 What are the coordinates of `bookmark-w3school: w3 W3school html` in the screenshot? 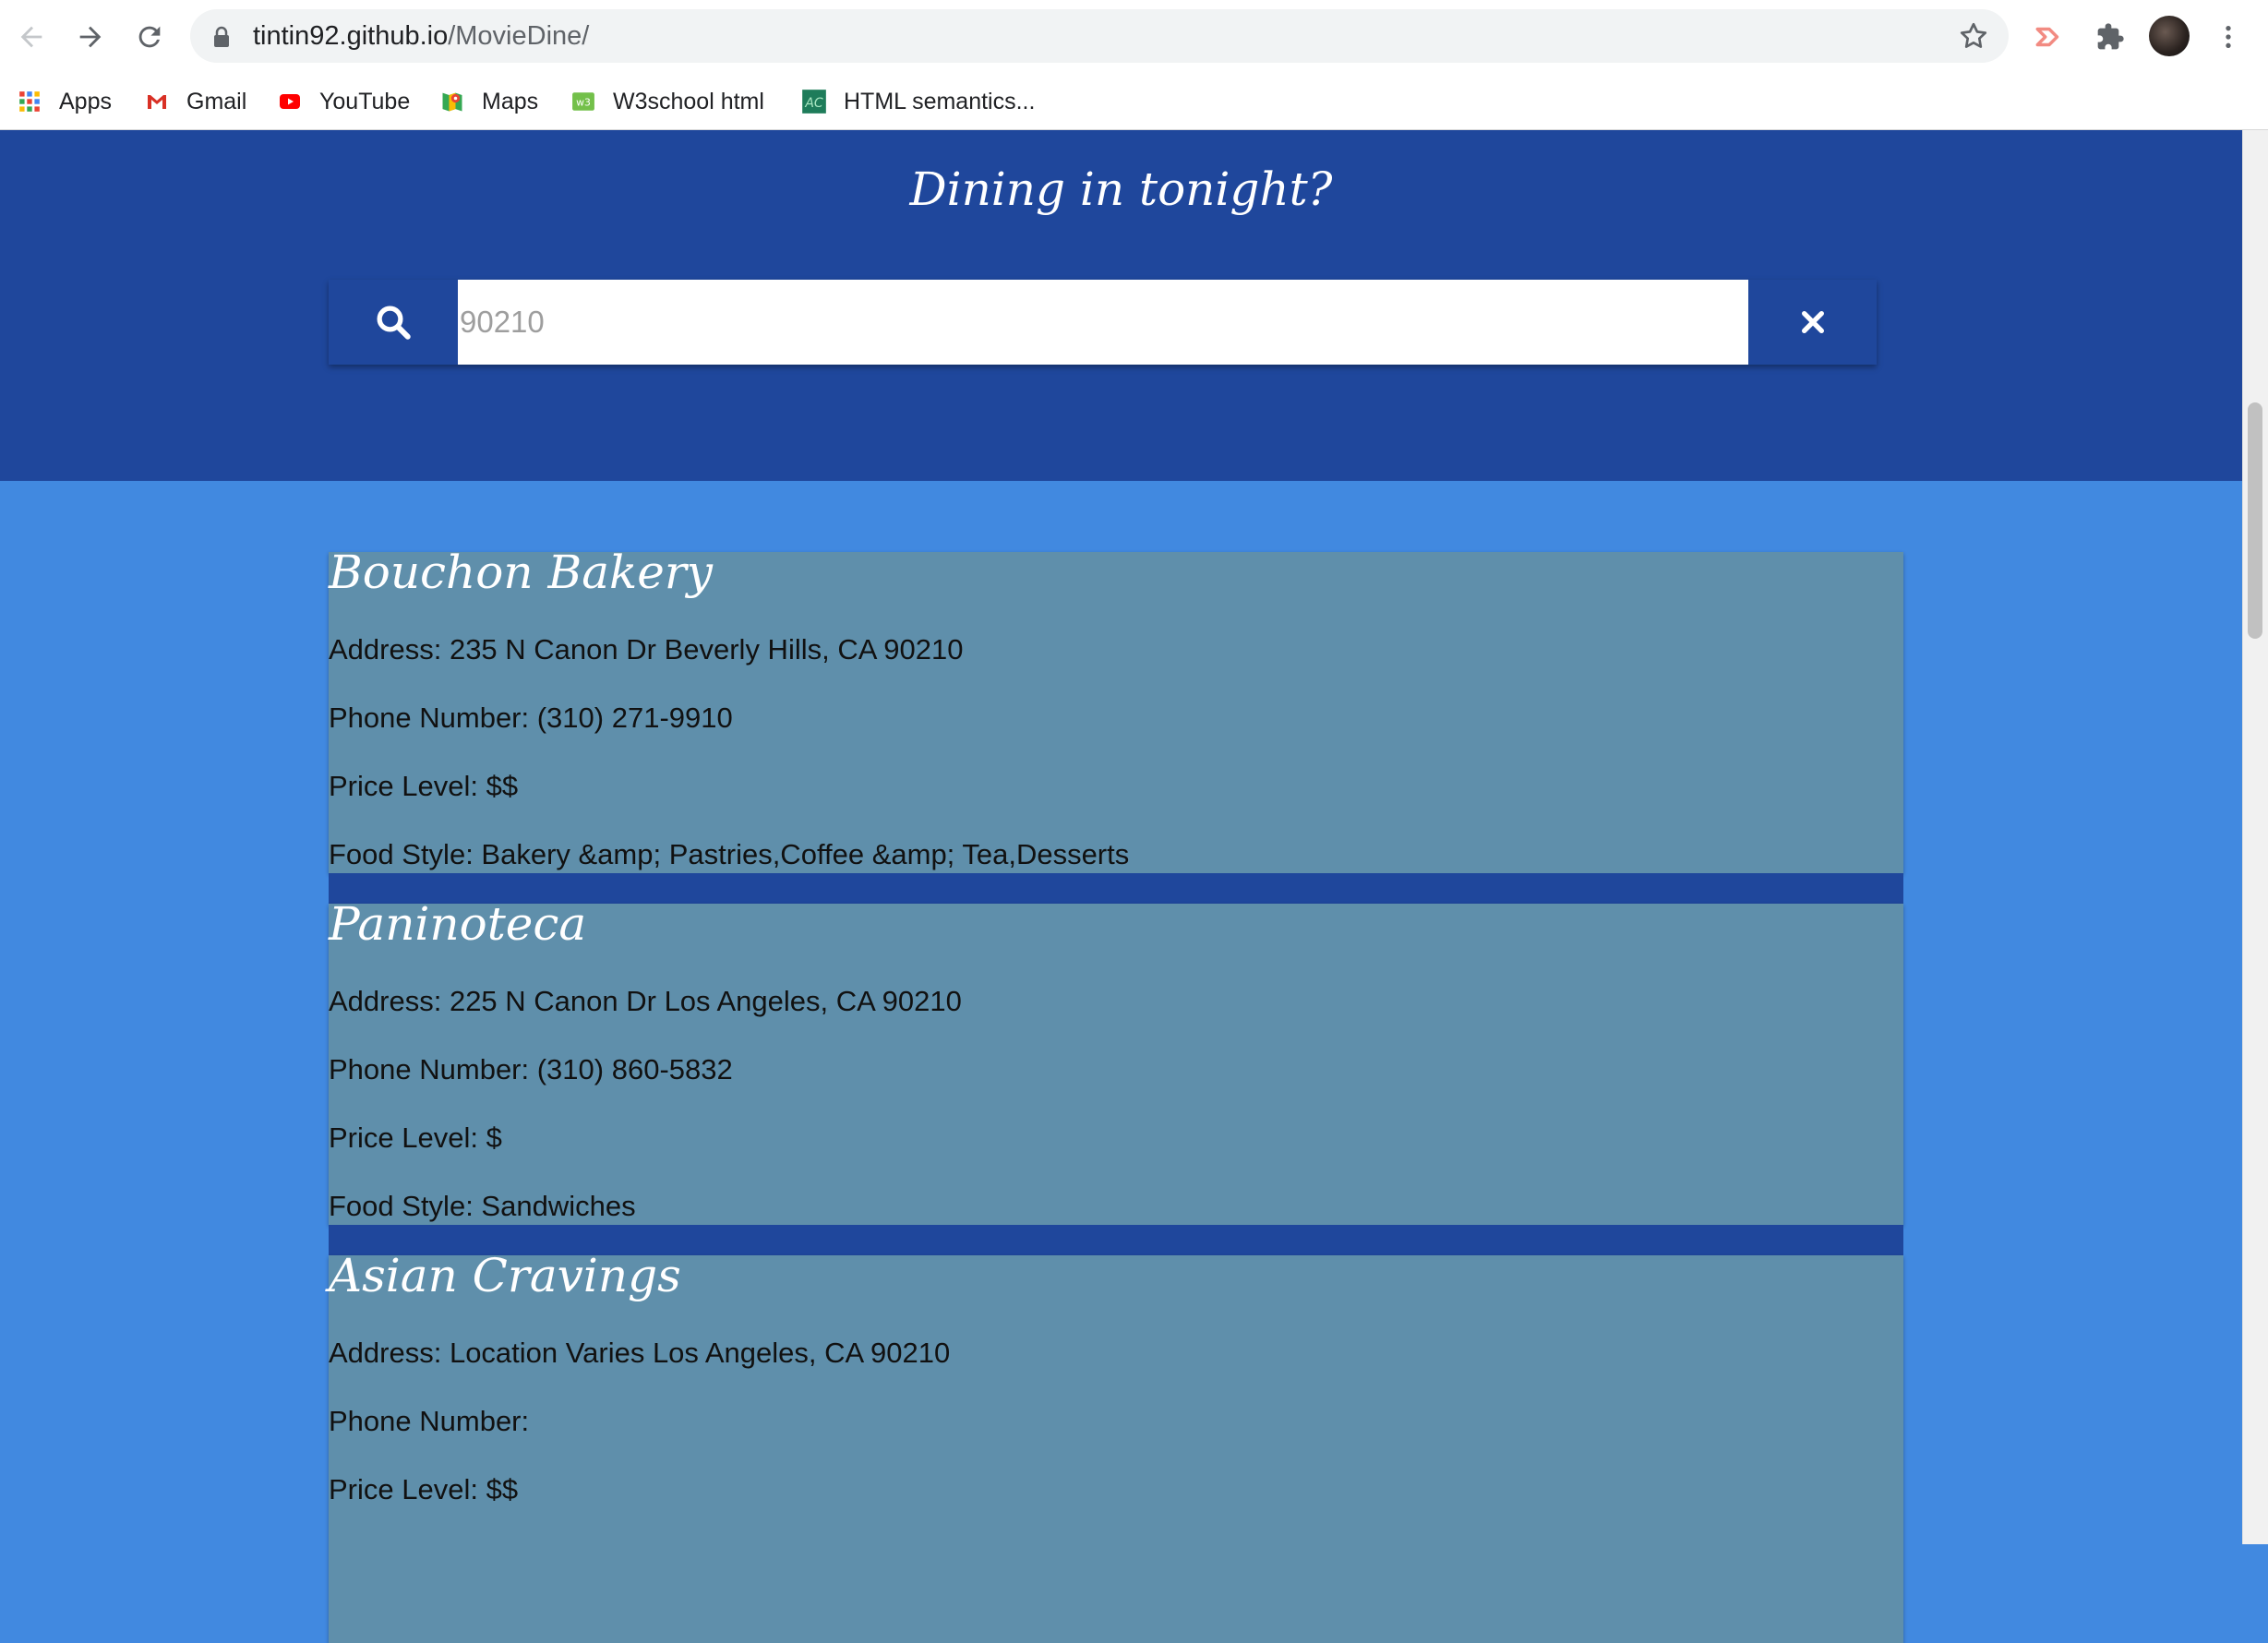 It's located at (667, 101).